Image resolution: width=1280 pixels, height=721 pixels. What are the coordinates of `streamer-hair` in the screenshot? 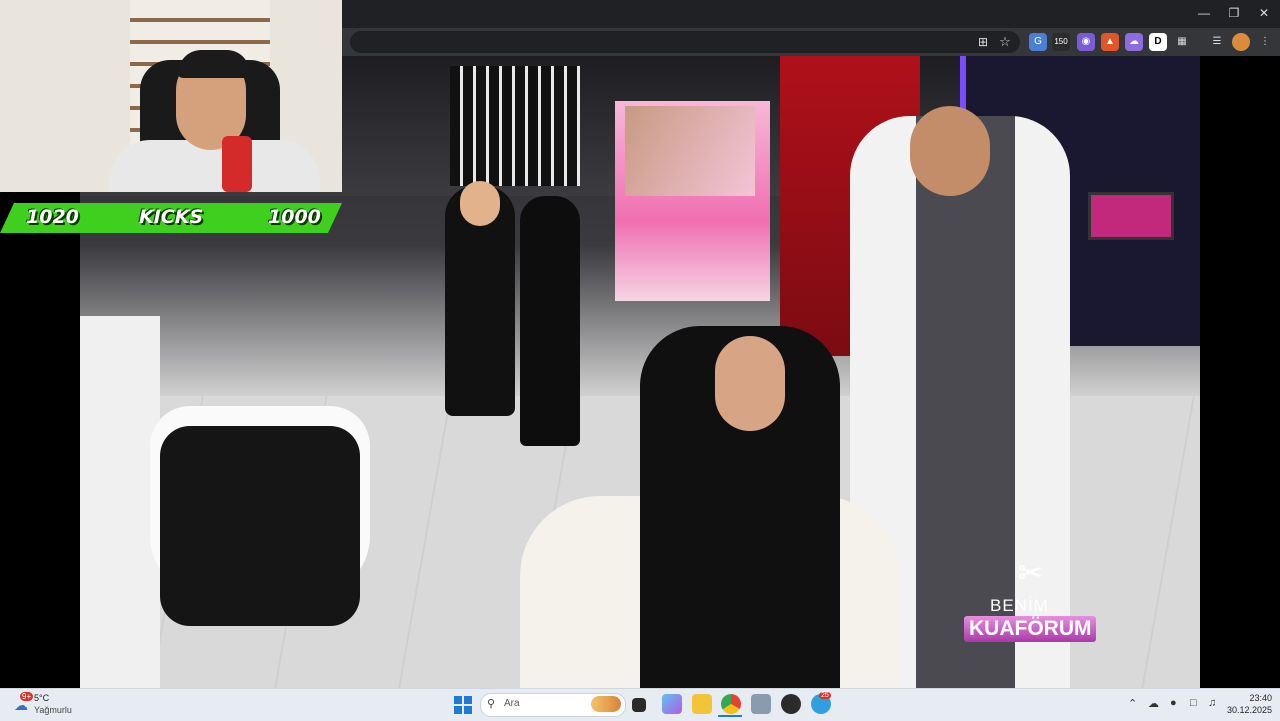 It's located at (214, 64).